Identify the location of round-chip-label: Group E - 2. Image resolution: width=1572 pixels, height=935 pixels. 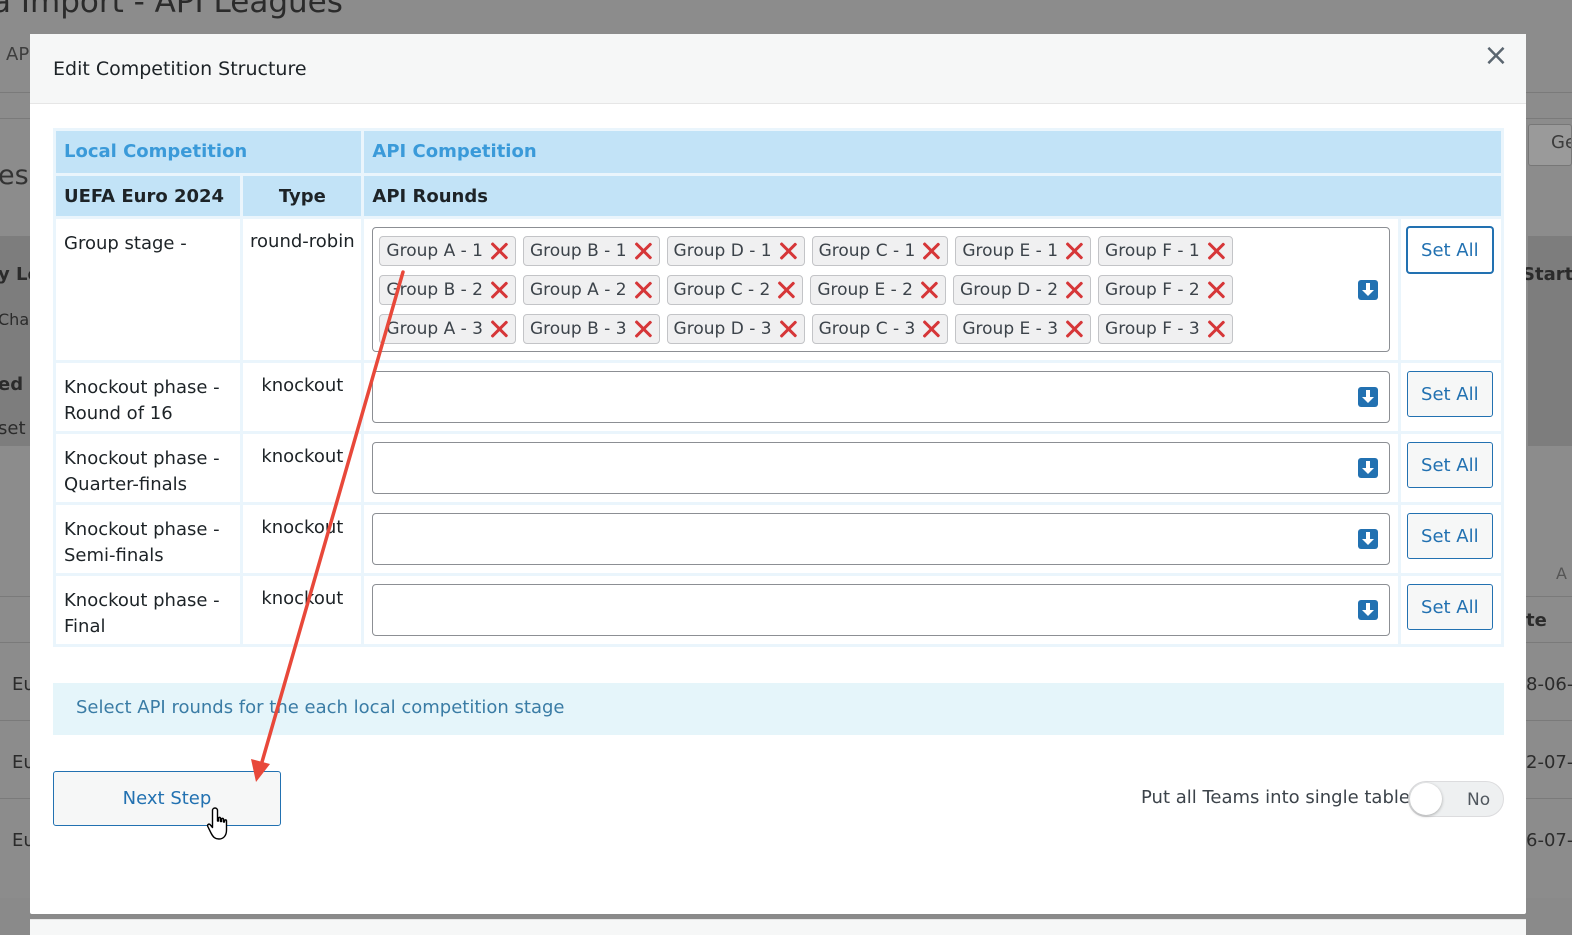
(865, 290).